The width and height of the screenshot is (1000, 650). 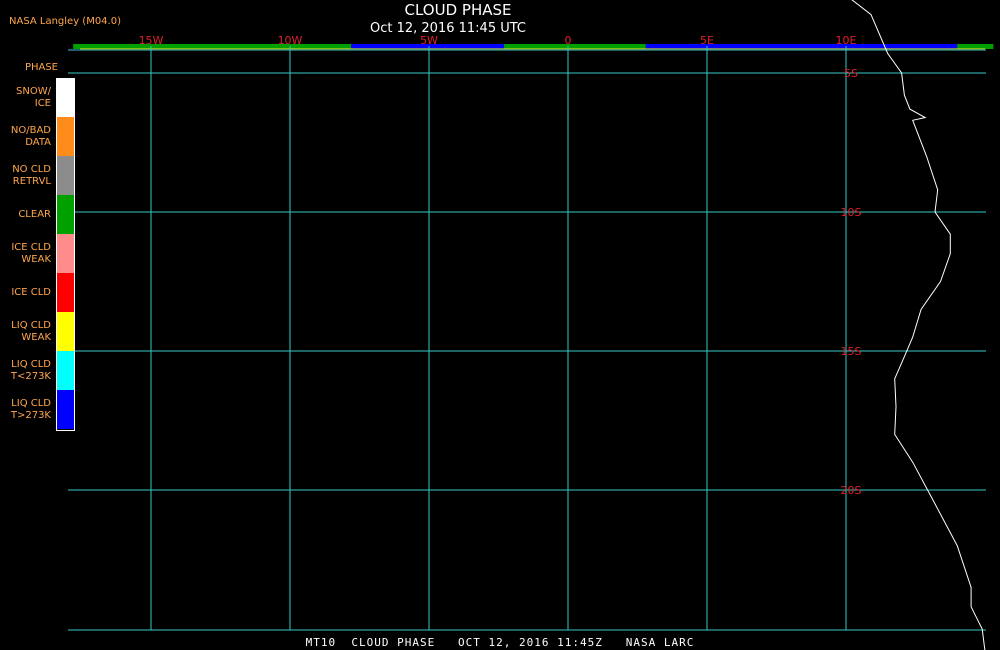 What do you see at coordinates (30, 409) in the screenshot?
I see `legend-label: LIQ CLD T>273K` at bounding box center [30, 409].